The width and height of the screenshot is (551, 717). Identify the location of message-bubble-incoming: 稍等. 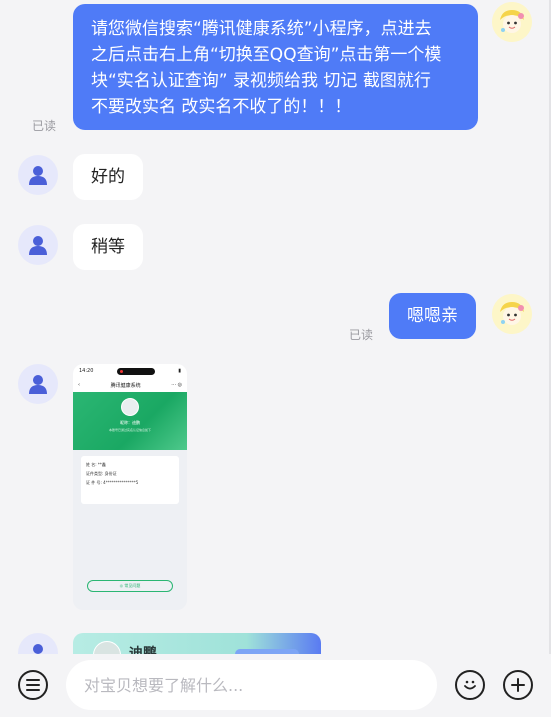
(108, 247).